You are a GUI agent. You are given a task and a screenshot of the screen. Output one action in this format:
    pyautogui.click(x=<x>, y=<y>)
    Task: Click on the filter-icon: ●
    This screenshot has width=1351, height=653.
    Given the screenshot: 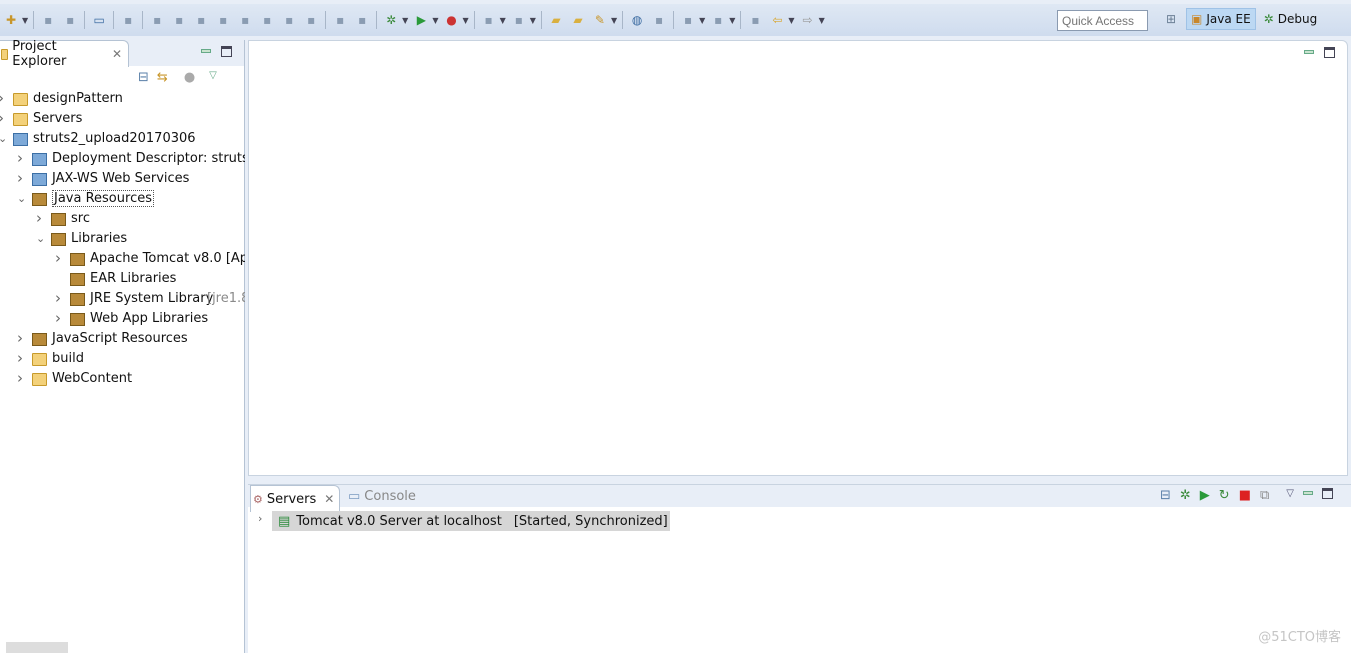 What is the action you would take?
    pyautogui.click(x=189, y=77)
    